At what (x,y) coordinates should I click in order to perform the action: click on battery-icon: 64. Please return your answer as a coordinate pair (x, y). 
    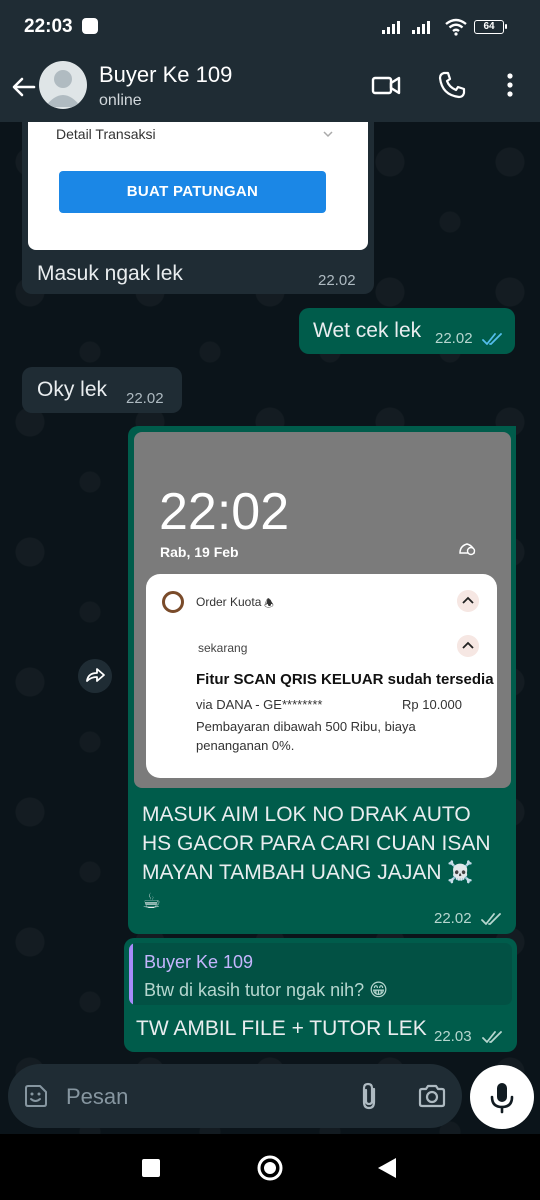
    Looking at the image, I should click on (490, 27).